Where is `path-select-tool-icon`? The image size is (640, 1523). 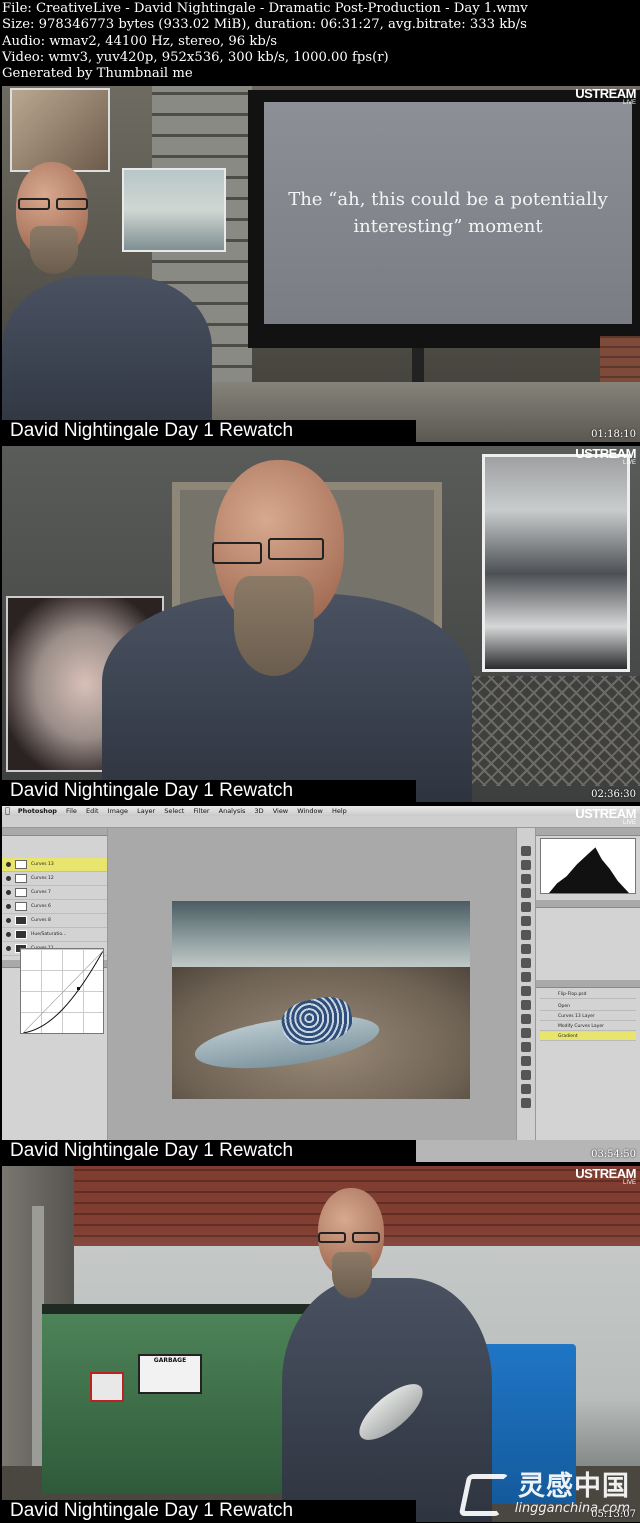 path-select-tool-icon is located at coordinates (526, 1061).